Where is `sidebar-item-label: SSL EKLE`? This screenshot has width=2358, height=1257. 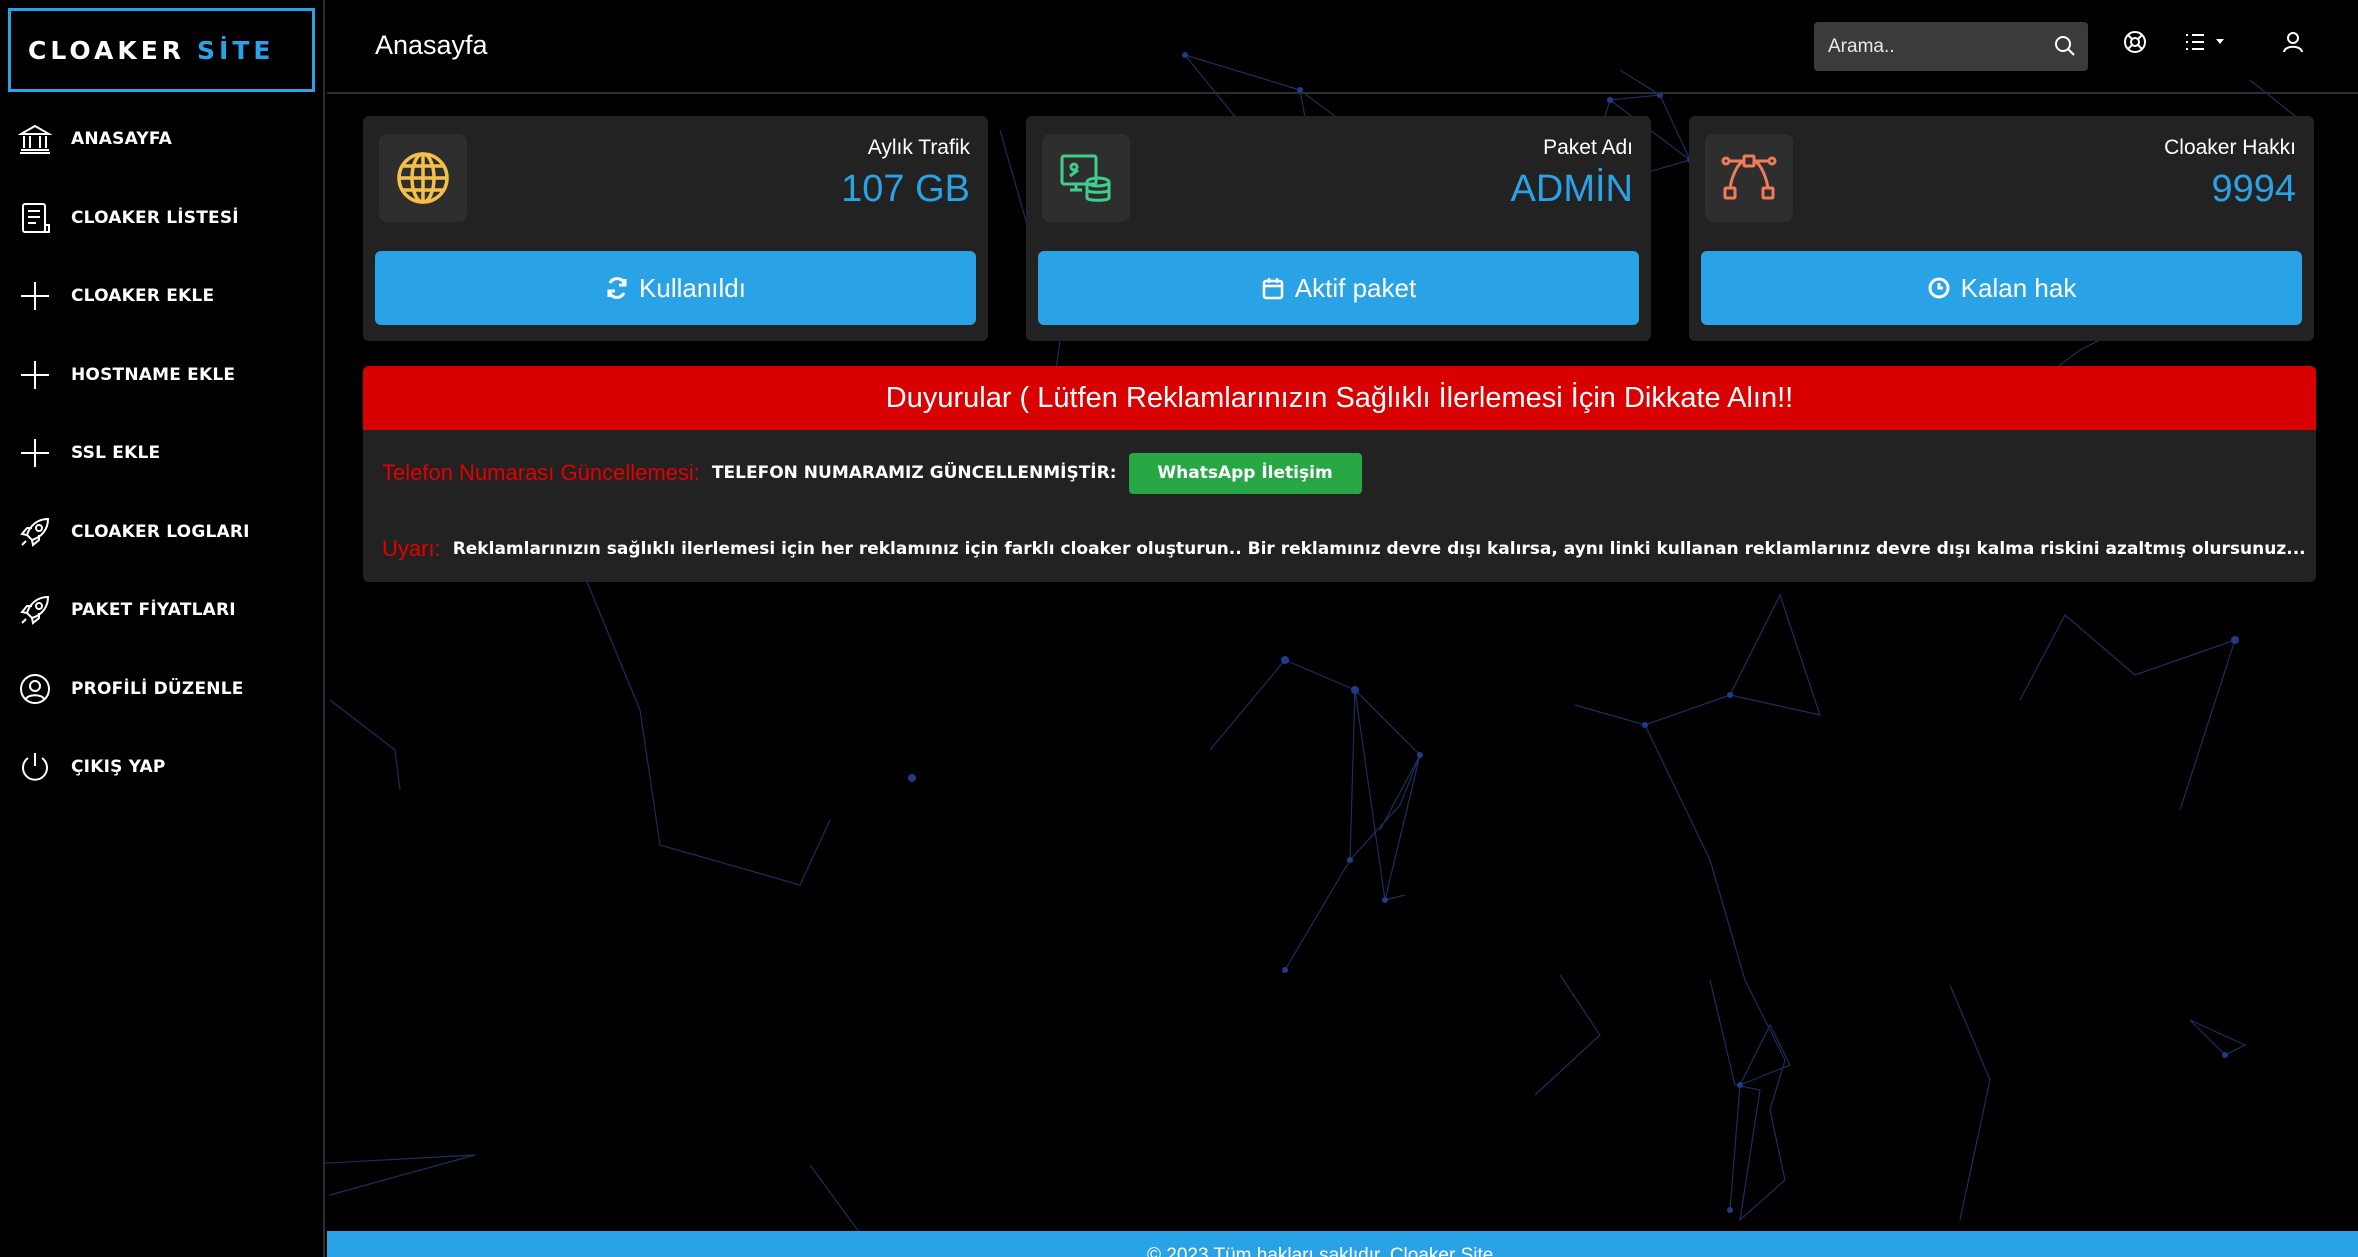 sidebar-item-label: SSL EKLE is located at coordinates (116, 453).